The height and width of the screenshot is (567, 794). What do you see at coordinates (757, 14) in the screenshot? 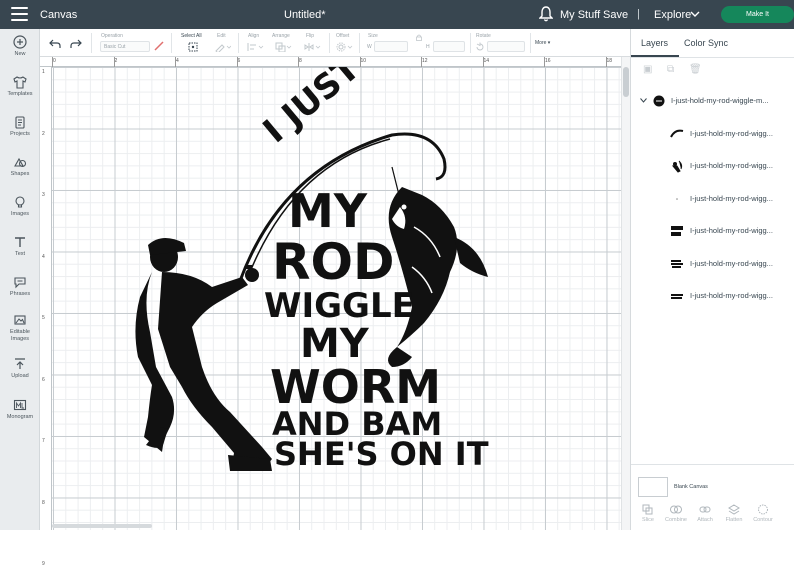
I see `make-it-button: Make It` at bounding box center [757, 14].